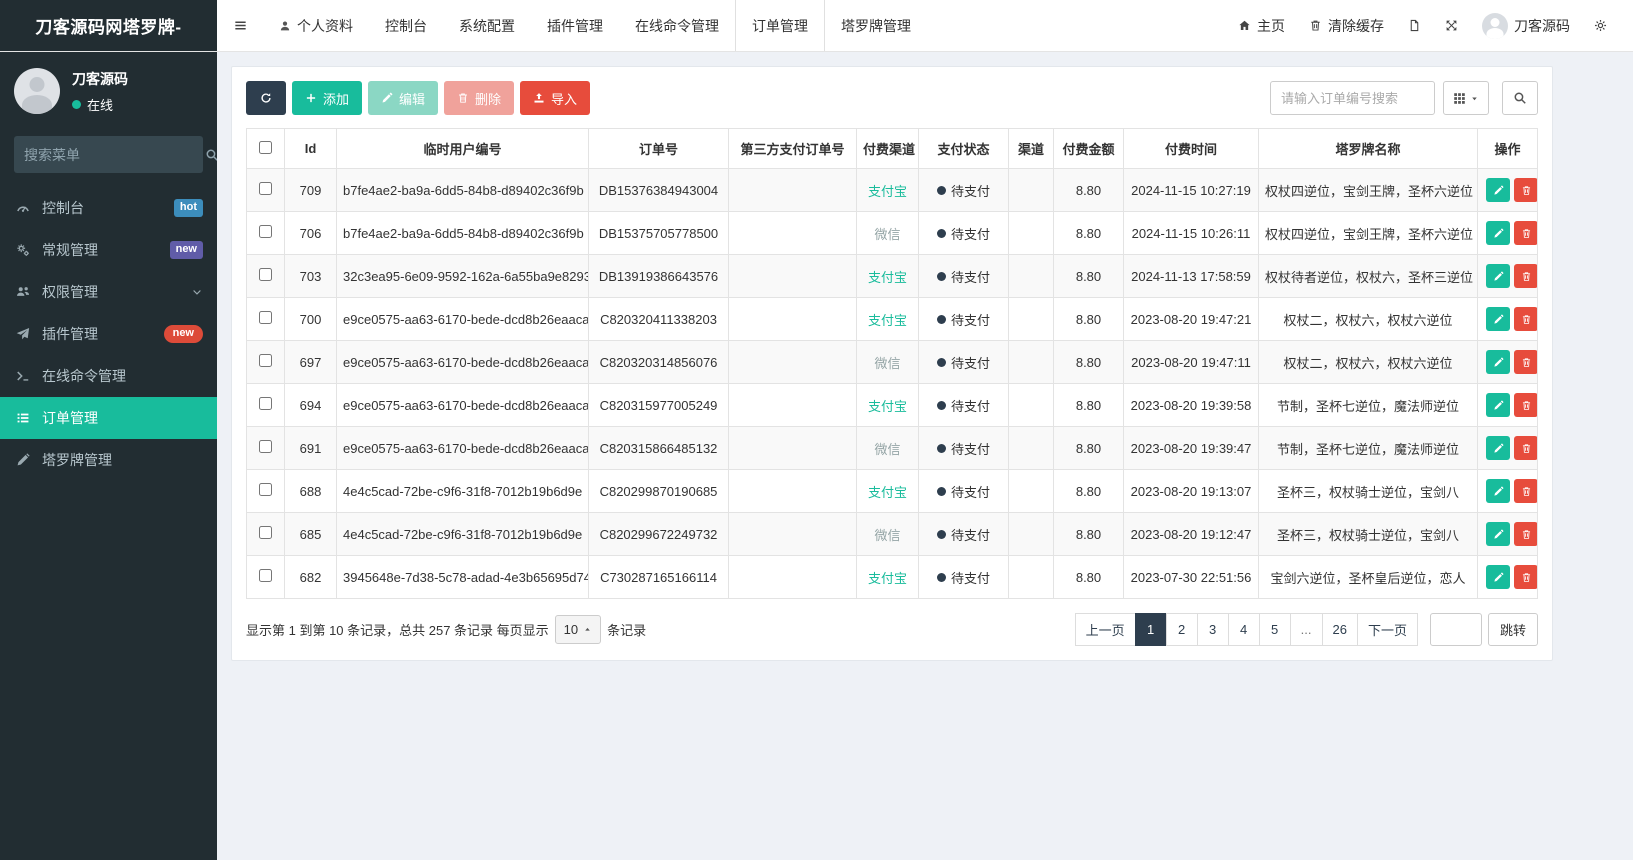 The height and width of the screenshot is (860, 1633). Describe the element at coordinates (1512, 629) in the screenshot. I see `jump-button: 跳转` at that location.